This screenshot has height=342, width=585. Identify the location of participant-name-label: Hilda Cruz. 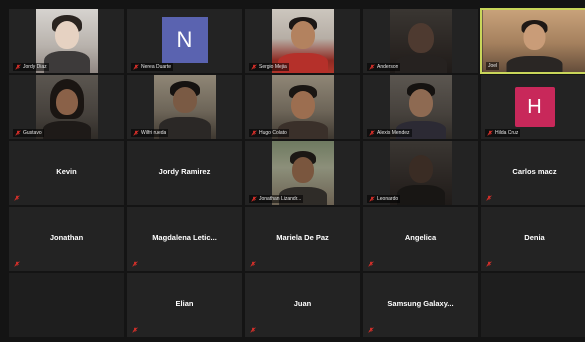
(503, 133).